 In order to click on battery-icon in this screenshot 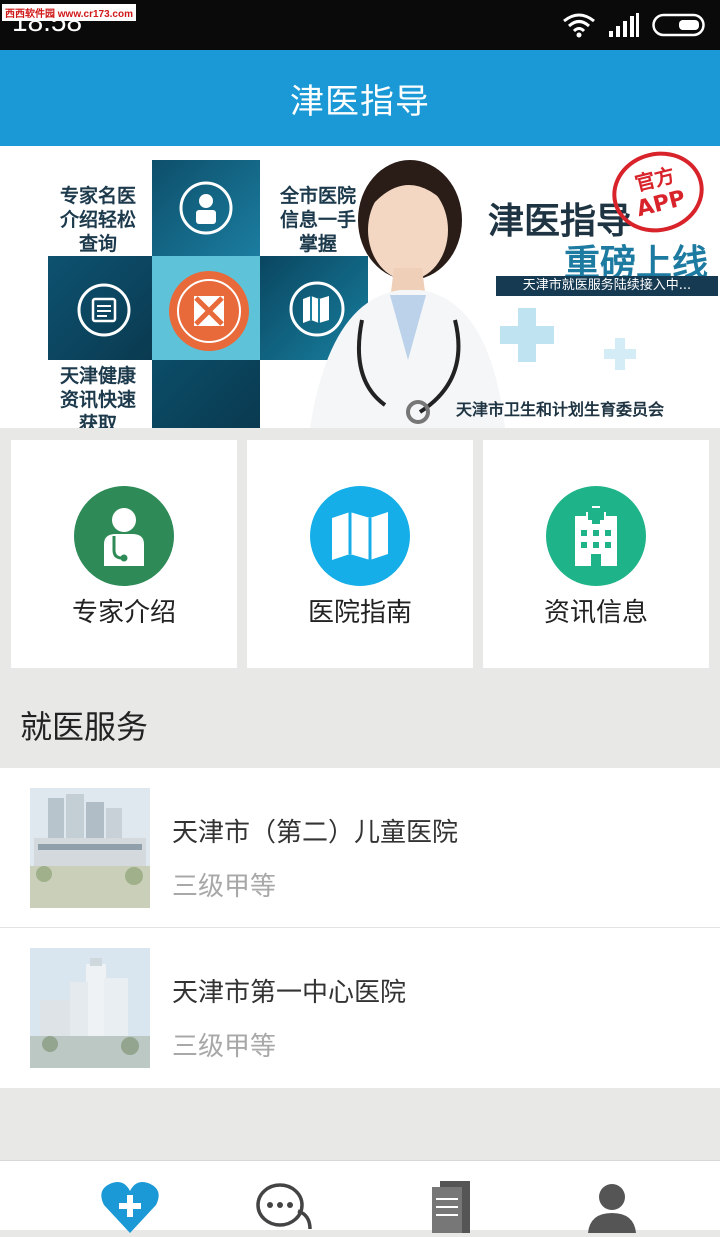, I will do `click(678, 25)`.